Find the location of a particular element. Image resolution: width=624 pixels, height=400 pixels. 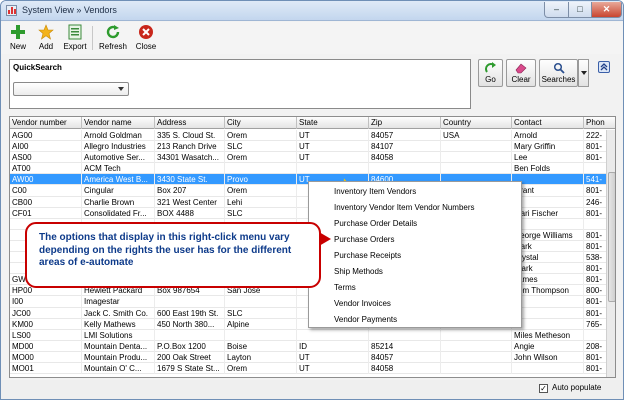

context-menu-item: Inventory Vendor Item Vendor Numbers is located at coordinates (404, 207).